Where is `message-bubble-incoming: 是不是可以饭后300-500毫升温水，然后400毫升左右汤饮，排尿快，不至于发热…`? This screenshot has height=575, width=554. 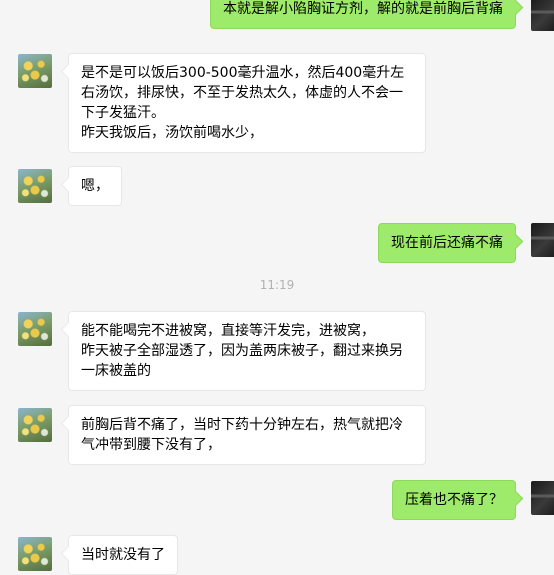 message-bubble-incoming: 是不是可以饭后300-500毫升温水，然后400毫升左右汤饮，排尿快，不至于发热… is located at coordinates (247, 103).